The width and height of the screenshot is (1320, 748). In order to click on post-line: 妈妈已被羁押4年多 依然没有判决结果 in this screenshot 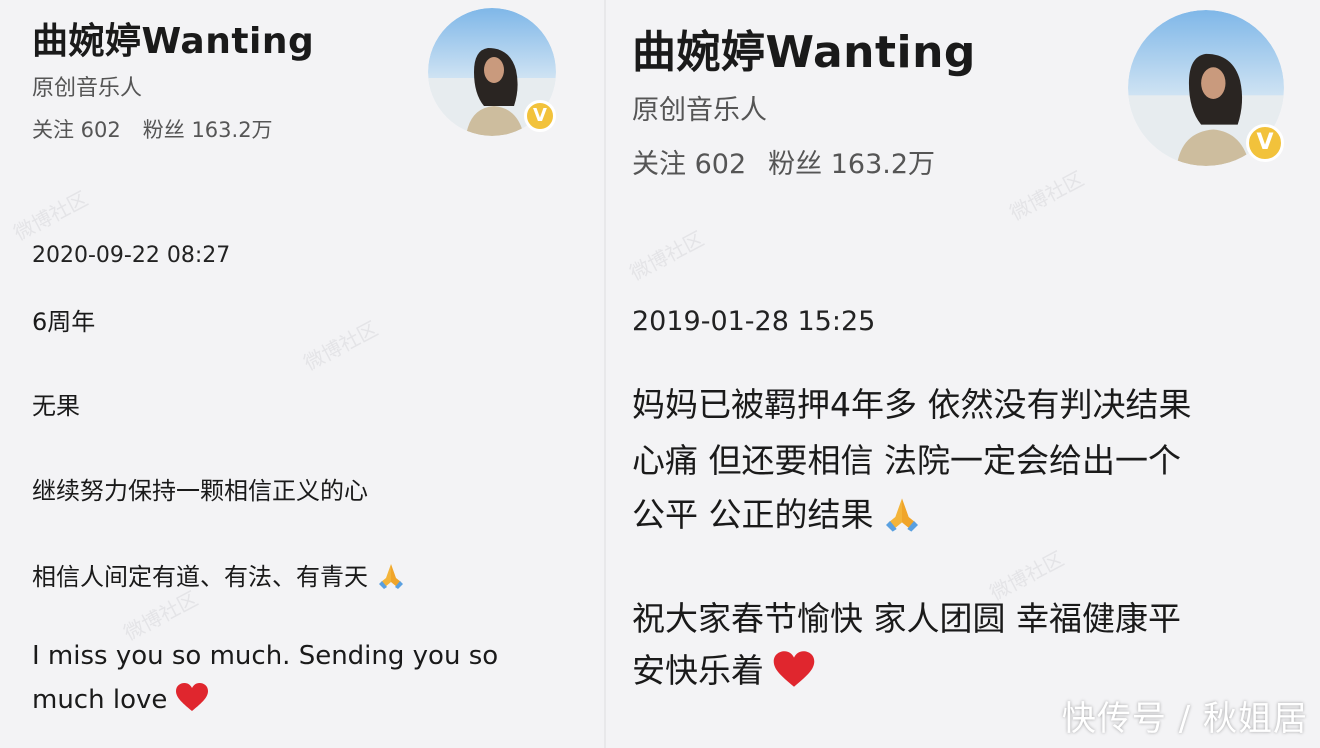, I will do `click(912, 404)`.